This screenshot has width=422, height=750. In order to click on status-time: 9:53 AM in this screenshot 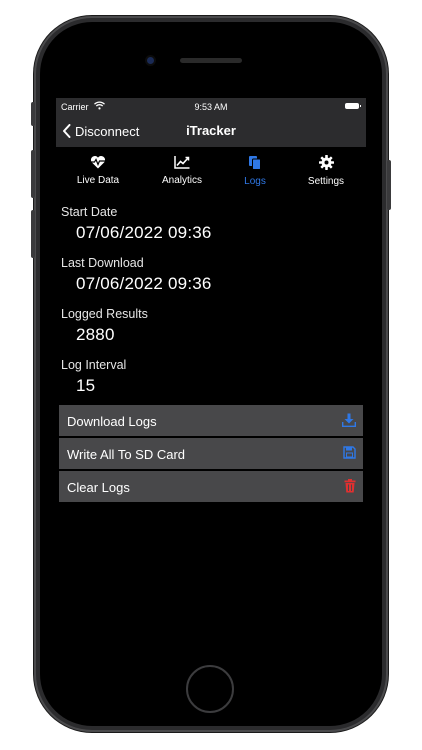, I will do `click(211, 107)`.